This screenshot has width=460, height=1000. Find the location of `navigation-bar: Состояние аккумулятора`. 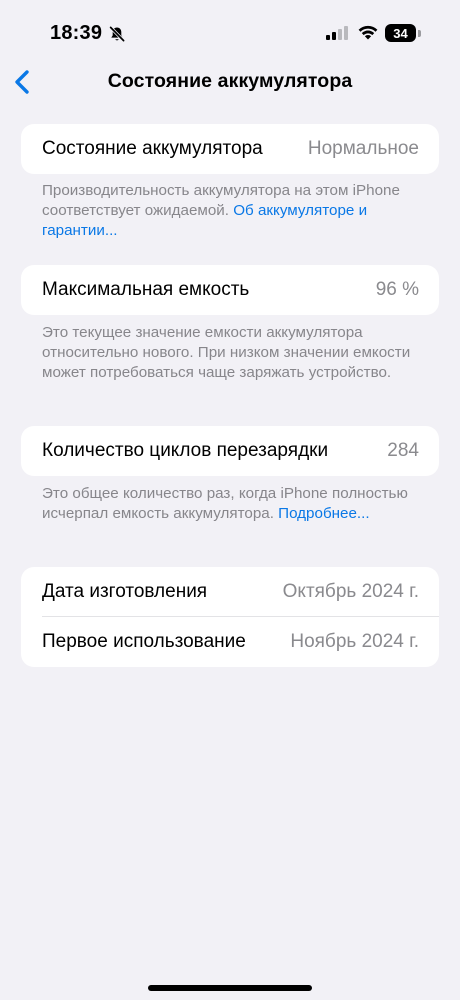

navigation-bar: Состояние аккумулятора is located at coordinates (230, 82).